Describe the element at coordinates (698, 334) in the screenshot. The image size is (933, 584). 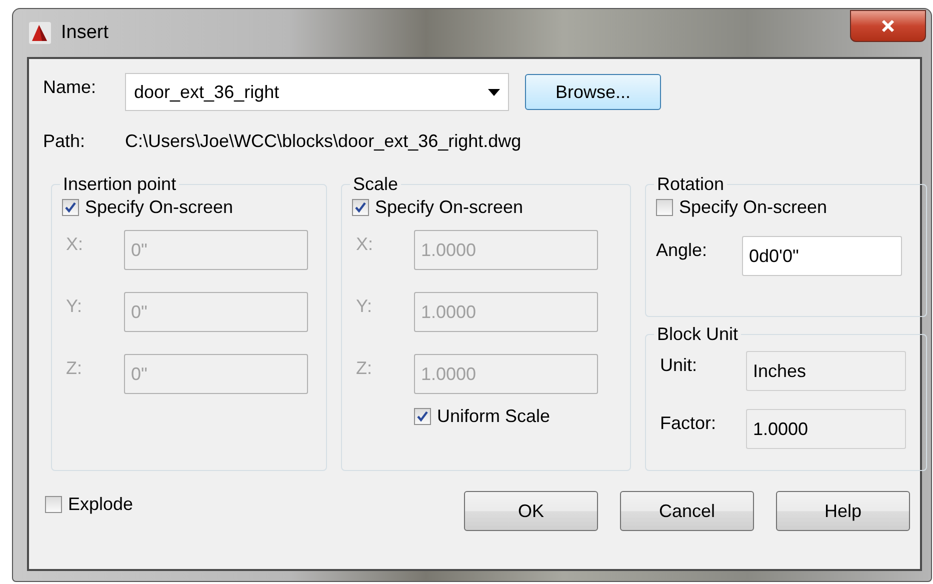
I see `group-title: Block Unit` at that location.